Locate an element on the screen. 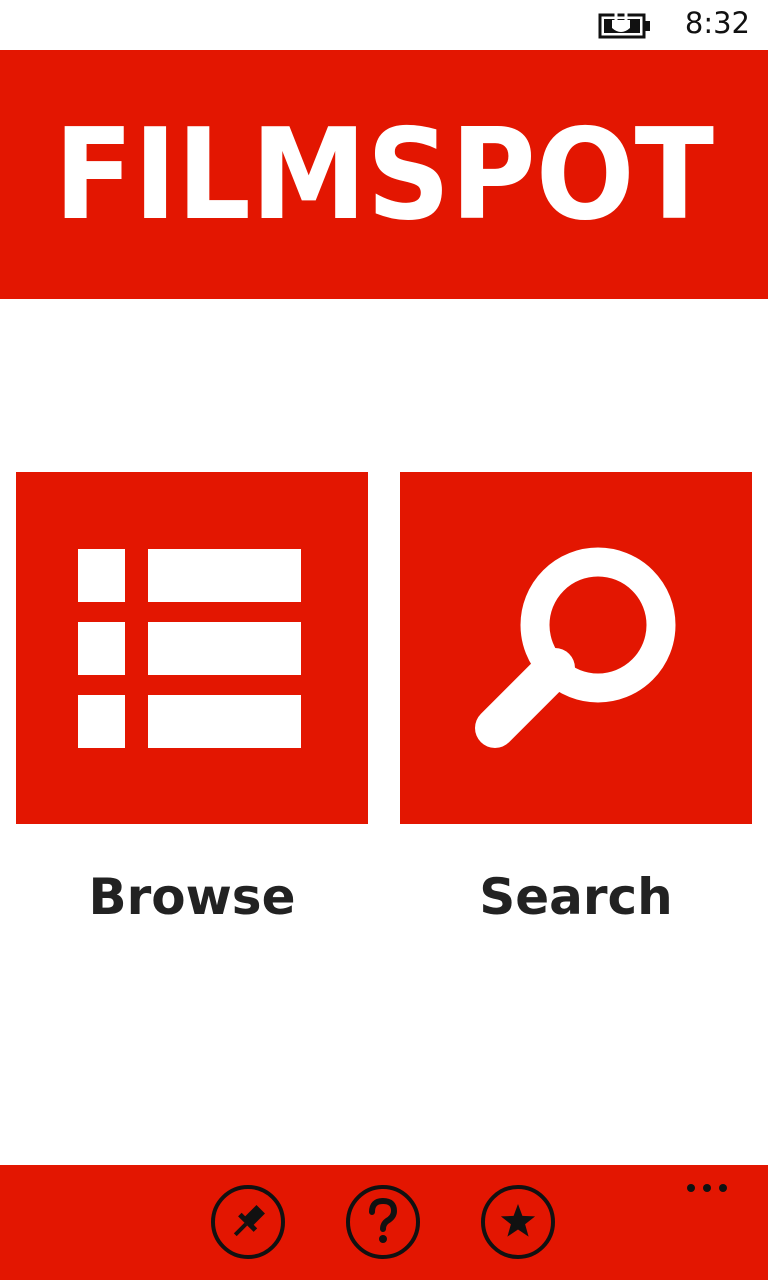  search-label: Search is located at coordinates (576, 897).